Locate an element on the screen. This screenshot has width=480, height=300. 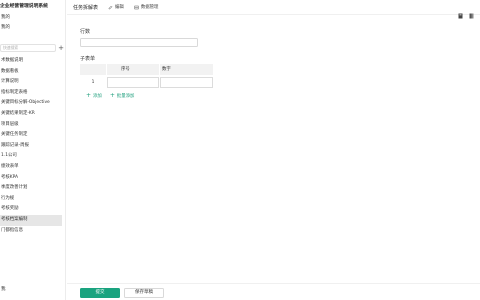
add-row-label: 添加 is located at coordinates (97, 96).